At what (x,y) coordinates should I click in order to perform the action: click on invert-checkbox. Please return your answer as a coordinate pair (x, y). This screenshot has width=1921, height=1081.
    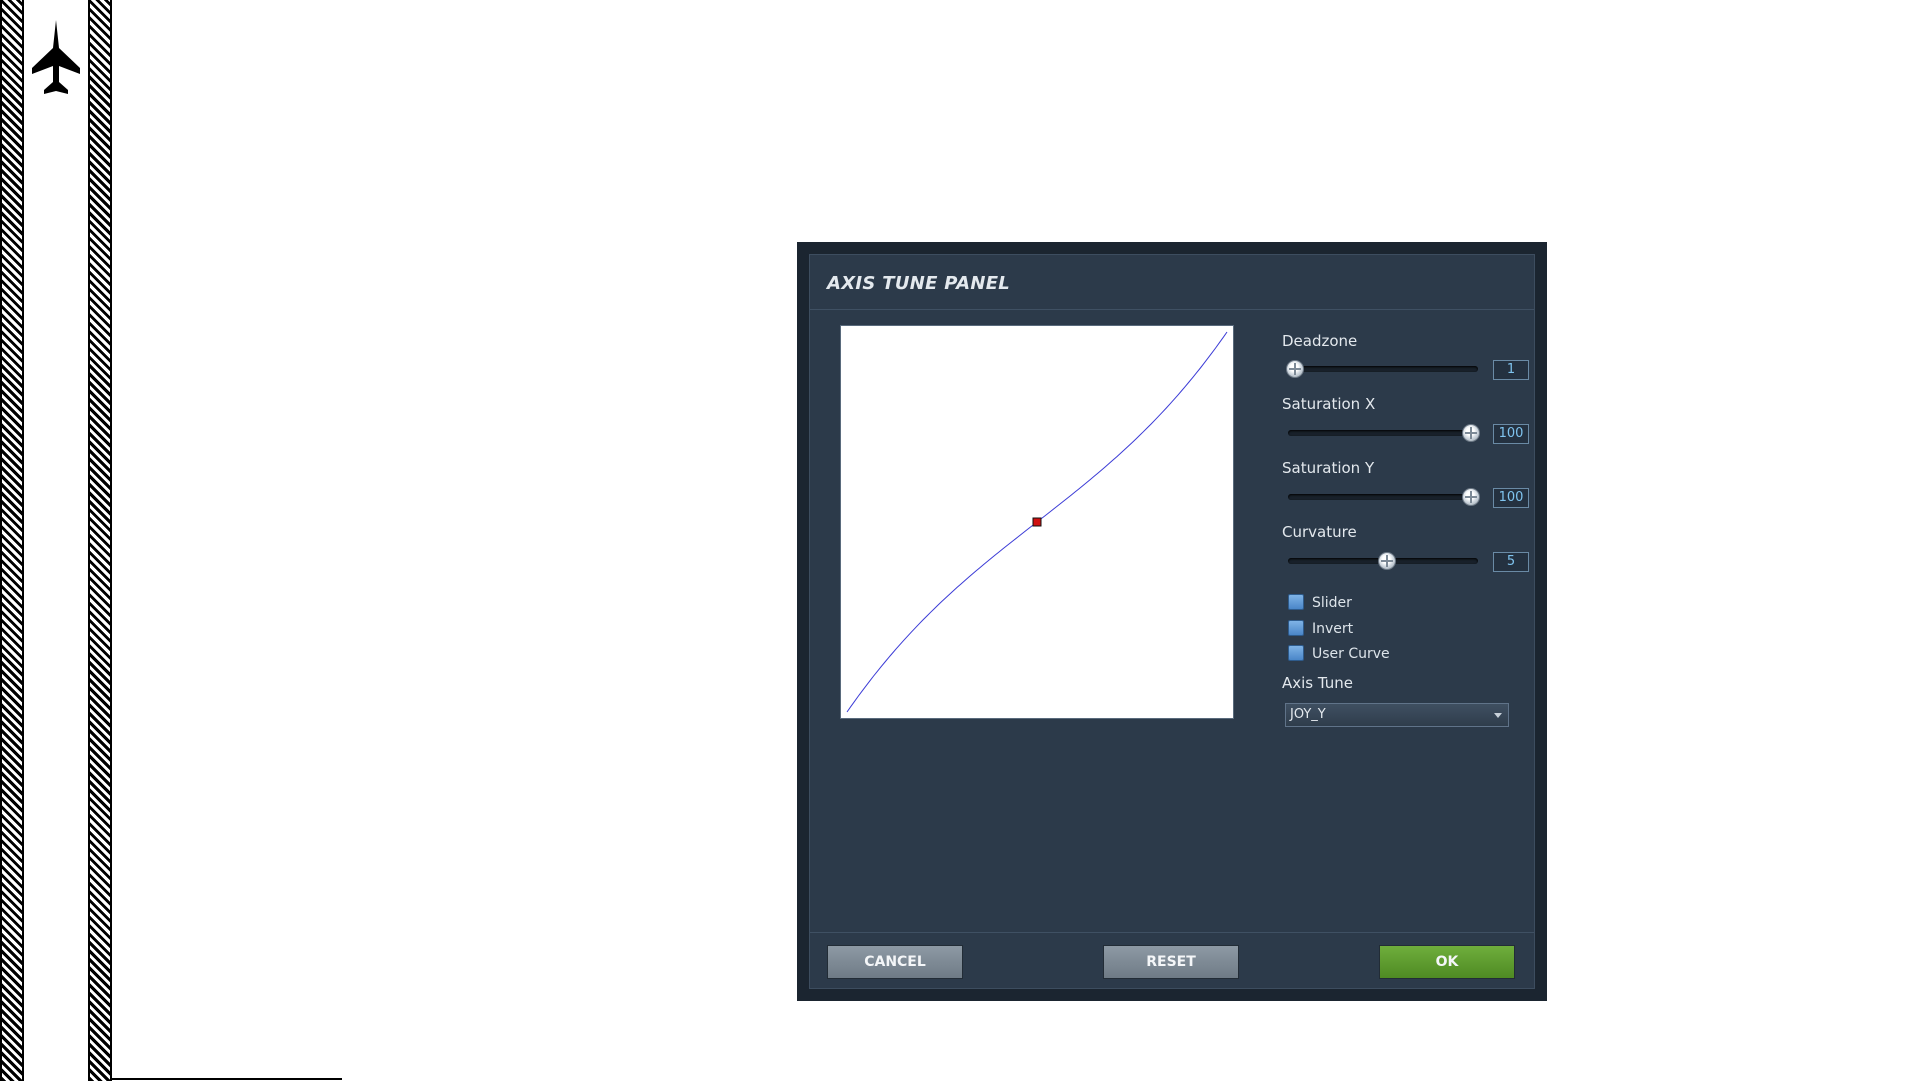
    Looking at the image, I should click on (1296, 628).